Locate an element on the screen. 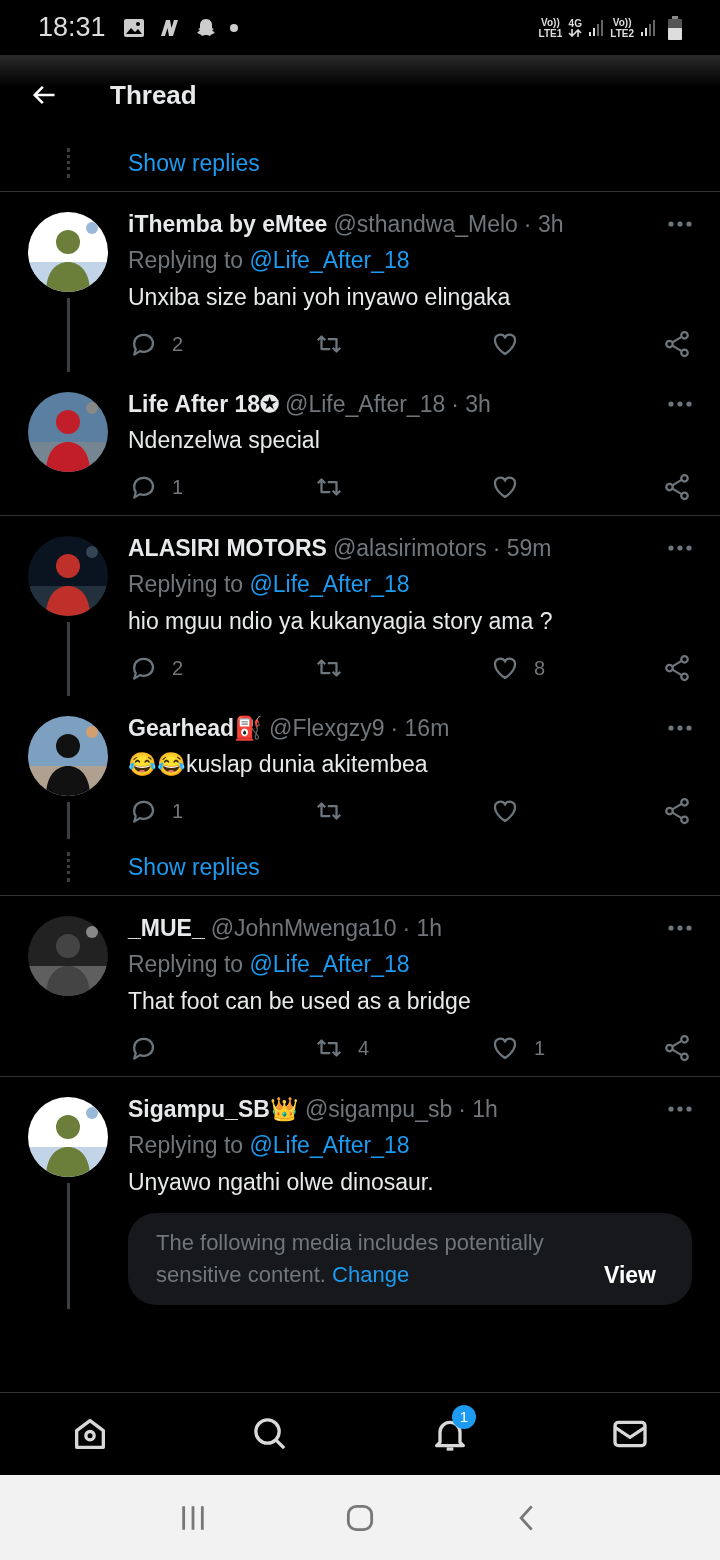 The image size is (720, 1560). tweet-text: Unxiba size bani yoh inyawo elingaka is located at coordinates (320, 297).